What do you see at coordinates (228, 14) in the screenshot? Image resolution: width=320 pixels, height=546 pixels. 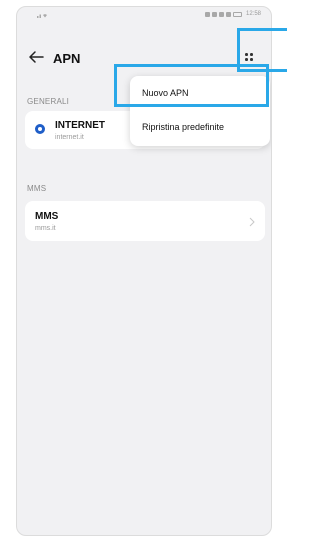 I see `alarm-icon` at bounding box center [228, 14].